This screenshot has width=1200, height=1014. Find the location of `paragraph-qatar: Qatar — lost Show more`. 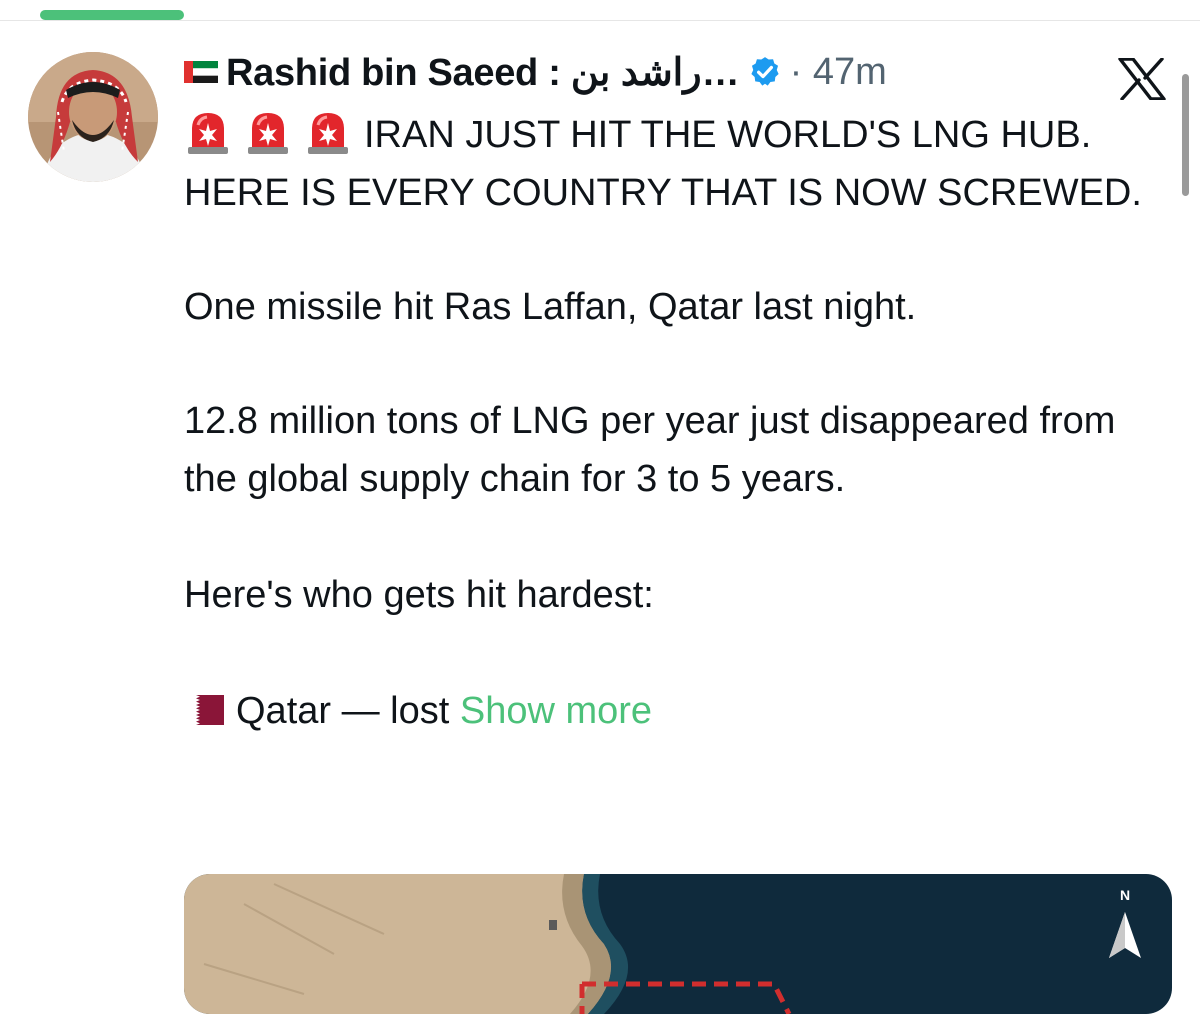

paragraph-qatar: Qatar — lost Show more is located at coordinates (679, 711).